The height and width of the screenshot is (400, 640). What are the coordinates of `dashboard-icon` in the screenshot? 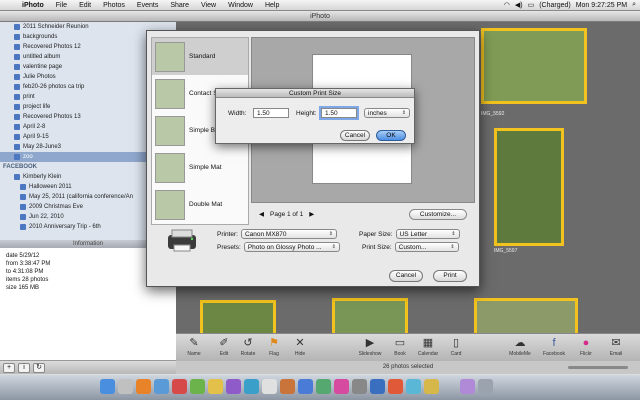 It's located at (125, 386).